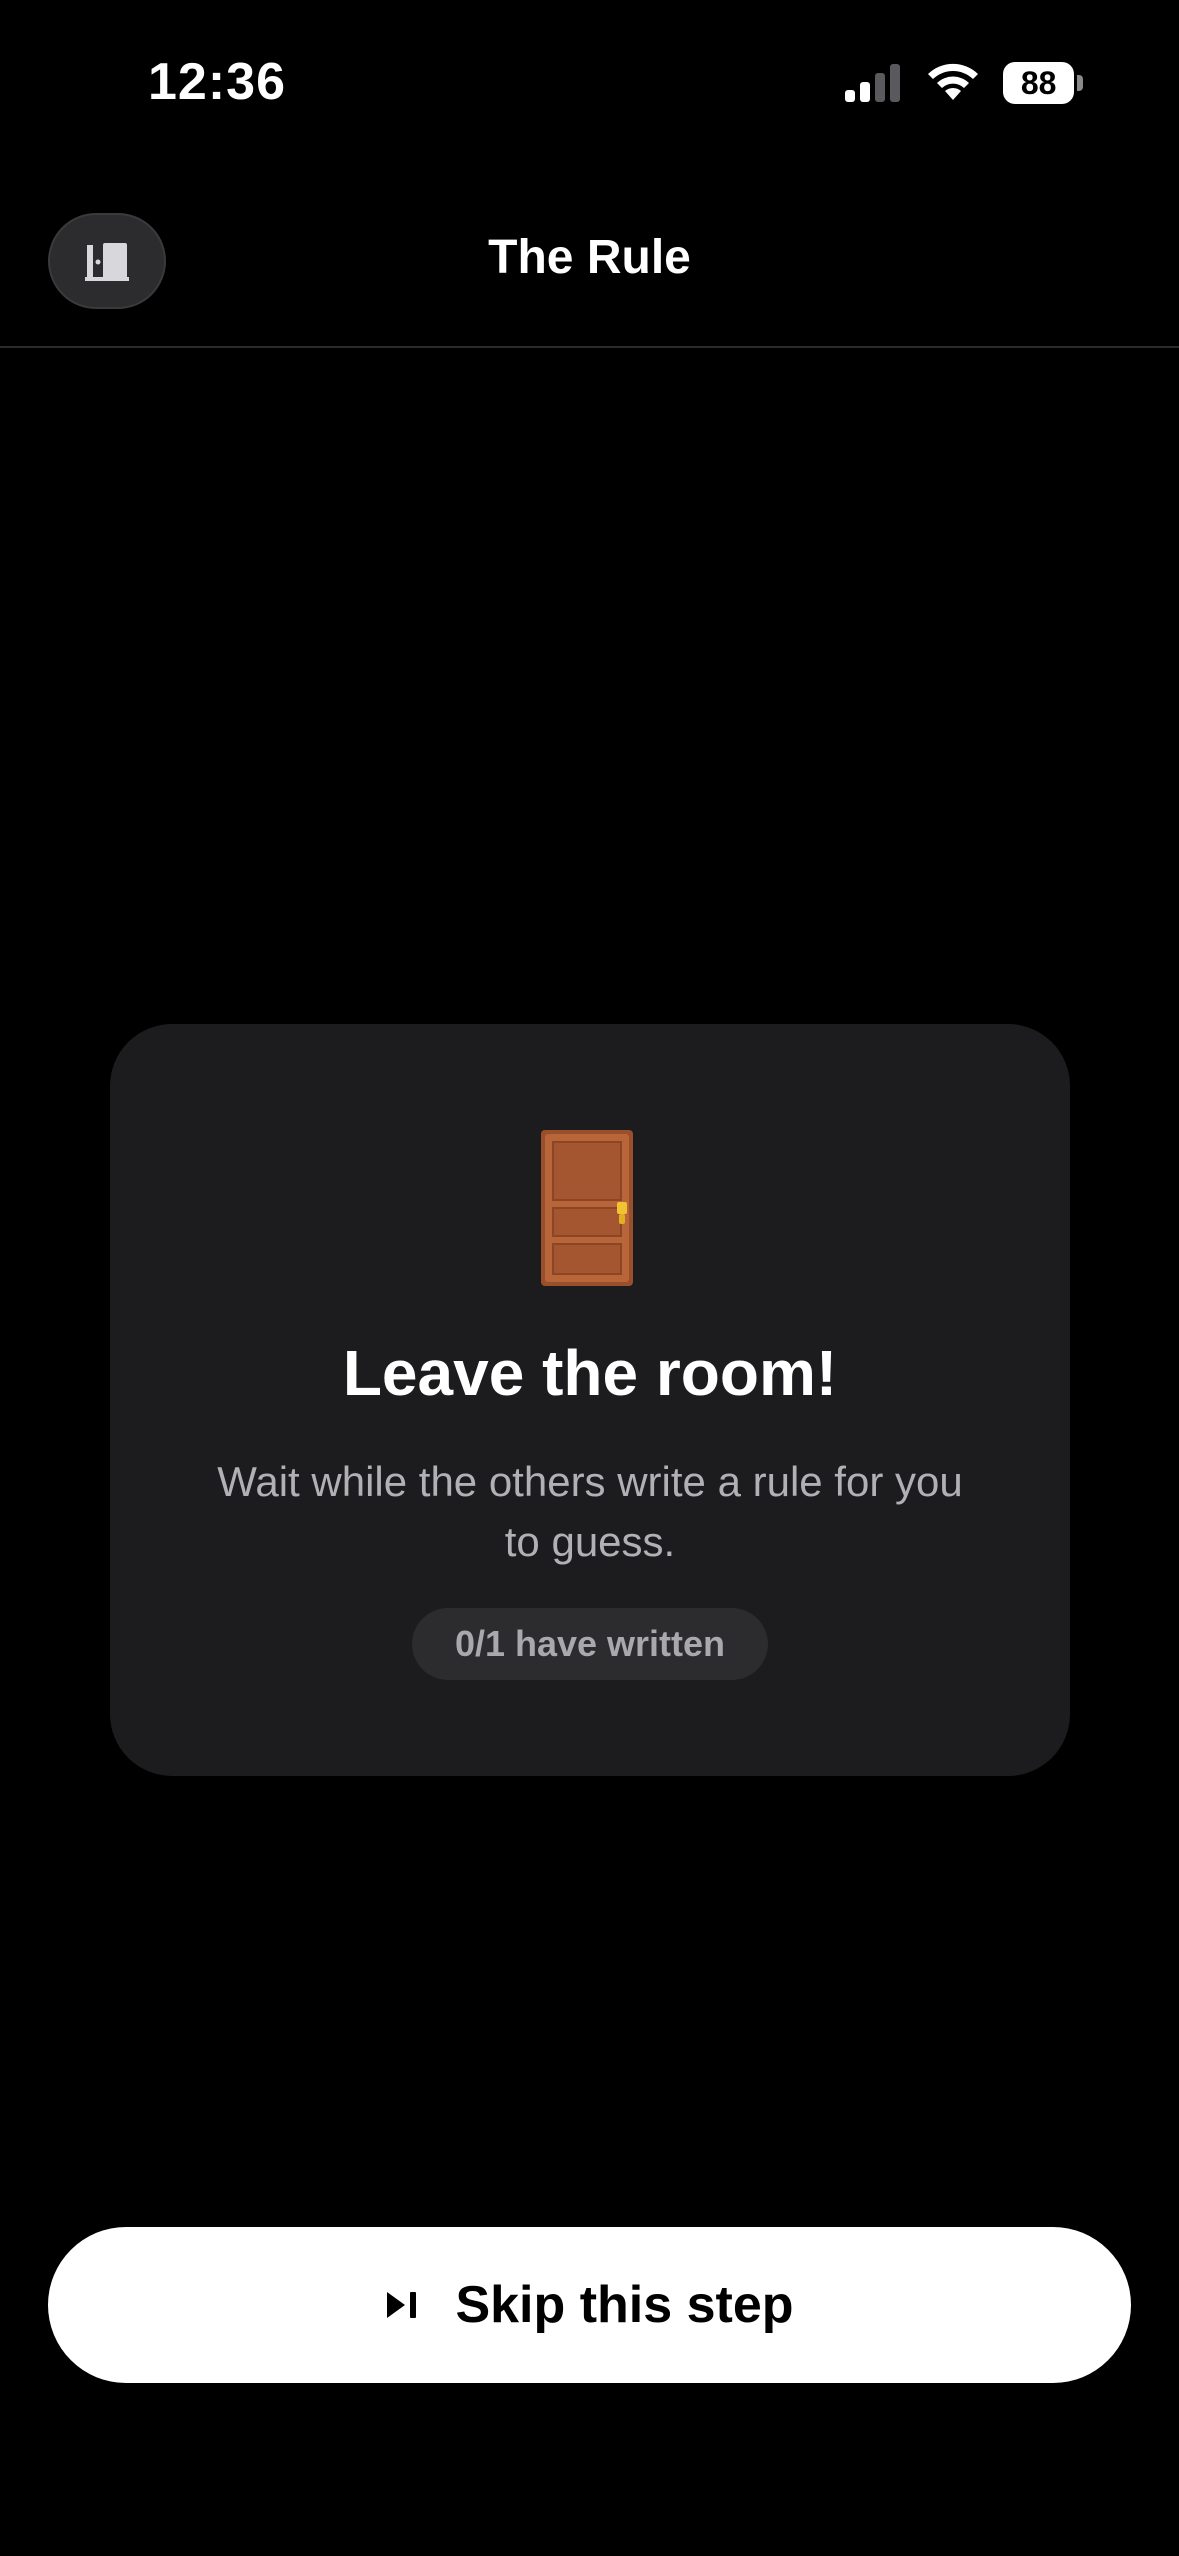 This screenshot has height=2556, width=1179. I want to click on skip-forward-icon, so click(402, 2305).